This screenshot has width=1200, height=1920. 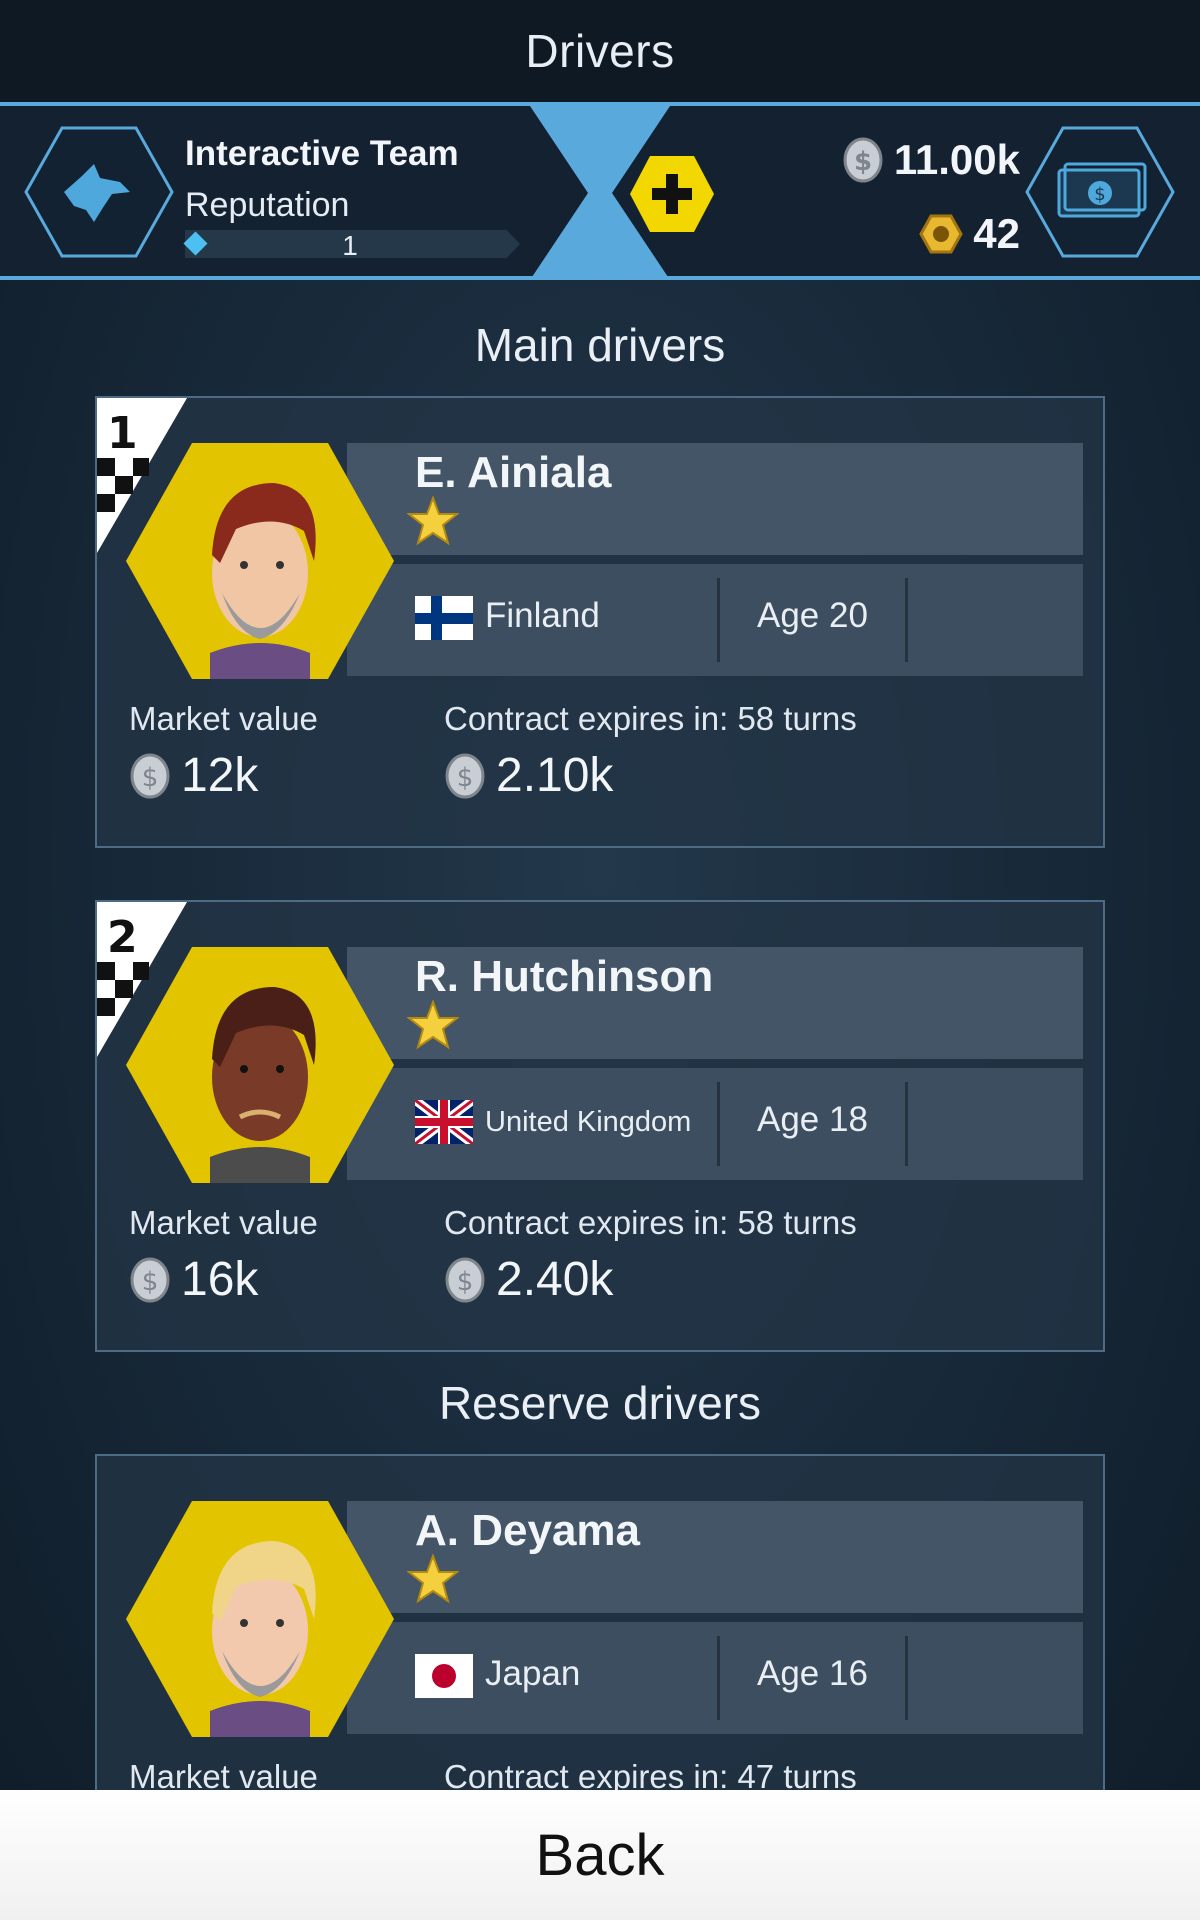 What do you see at coordinates (444, 1676) in the screenshot?
I see `japan-flag-icon` at bounding box center [444, 1676].